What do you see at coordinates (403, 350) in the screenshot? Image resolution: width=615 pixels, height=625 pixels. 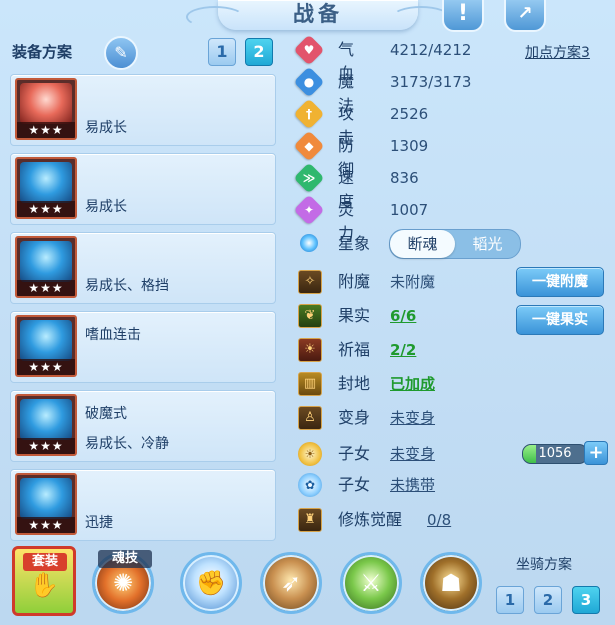 I see `bless-value: 2/2` at bounding box center [403, 350].